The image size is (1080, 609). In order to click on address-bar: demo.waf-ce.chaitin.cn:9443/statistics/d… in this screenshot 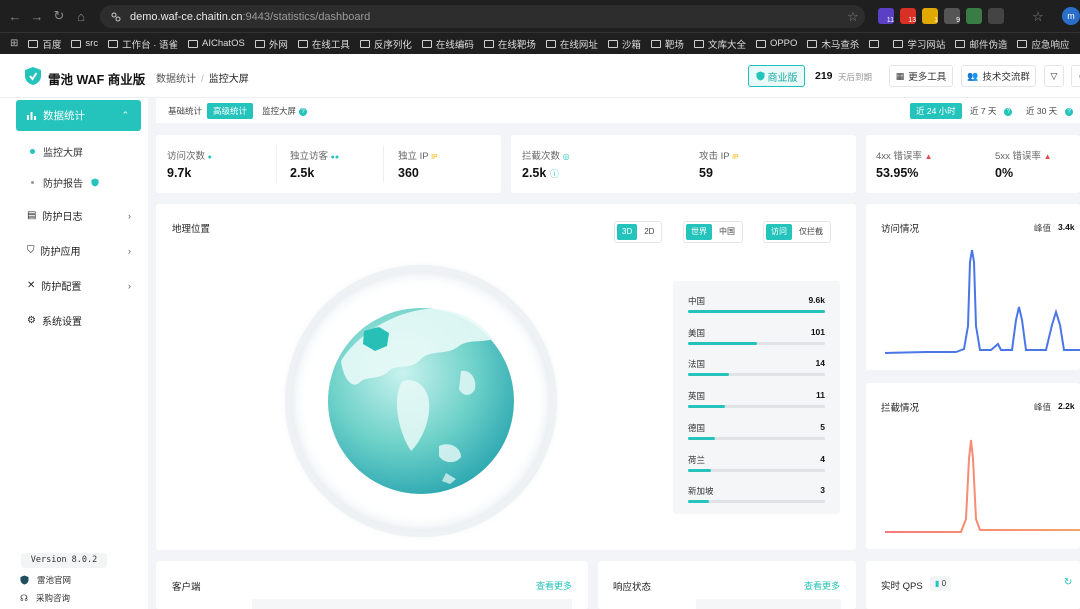, I will do `click(482, 16)`.